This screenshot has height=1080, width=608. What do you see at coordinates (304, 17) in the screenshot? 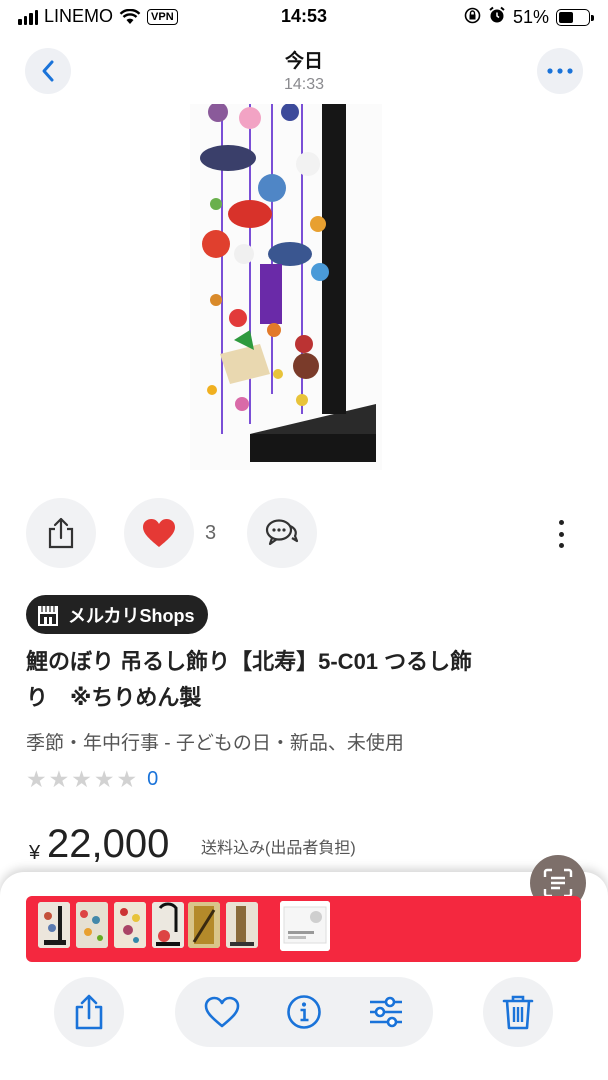
I see `status-bar: LINEMO VPN 14:53 51%` at bounding box center [304, 17].